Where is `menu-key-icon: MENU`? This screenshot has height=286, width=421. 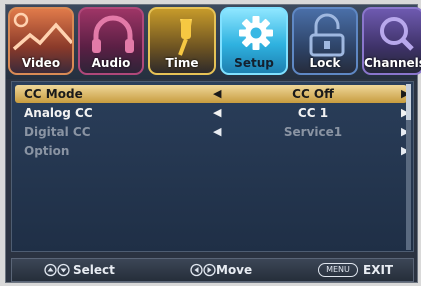 menu-key-icon: MENU is located at coordinates (338, 270).